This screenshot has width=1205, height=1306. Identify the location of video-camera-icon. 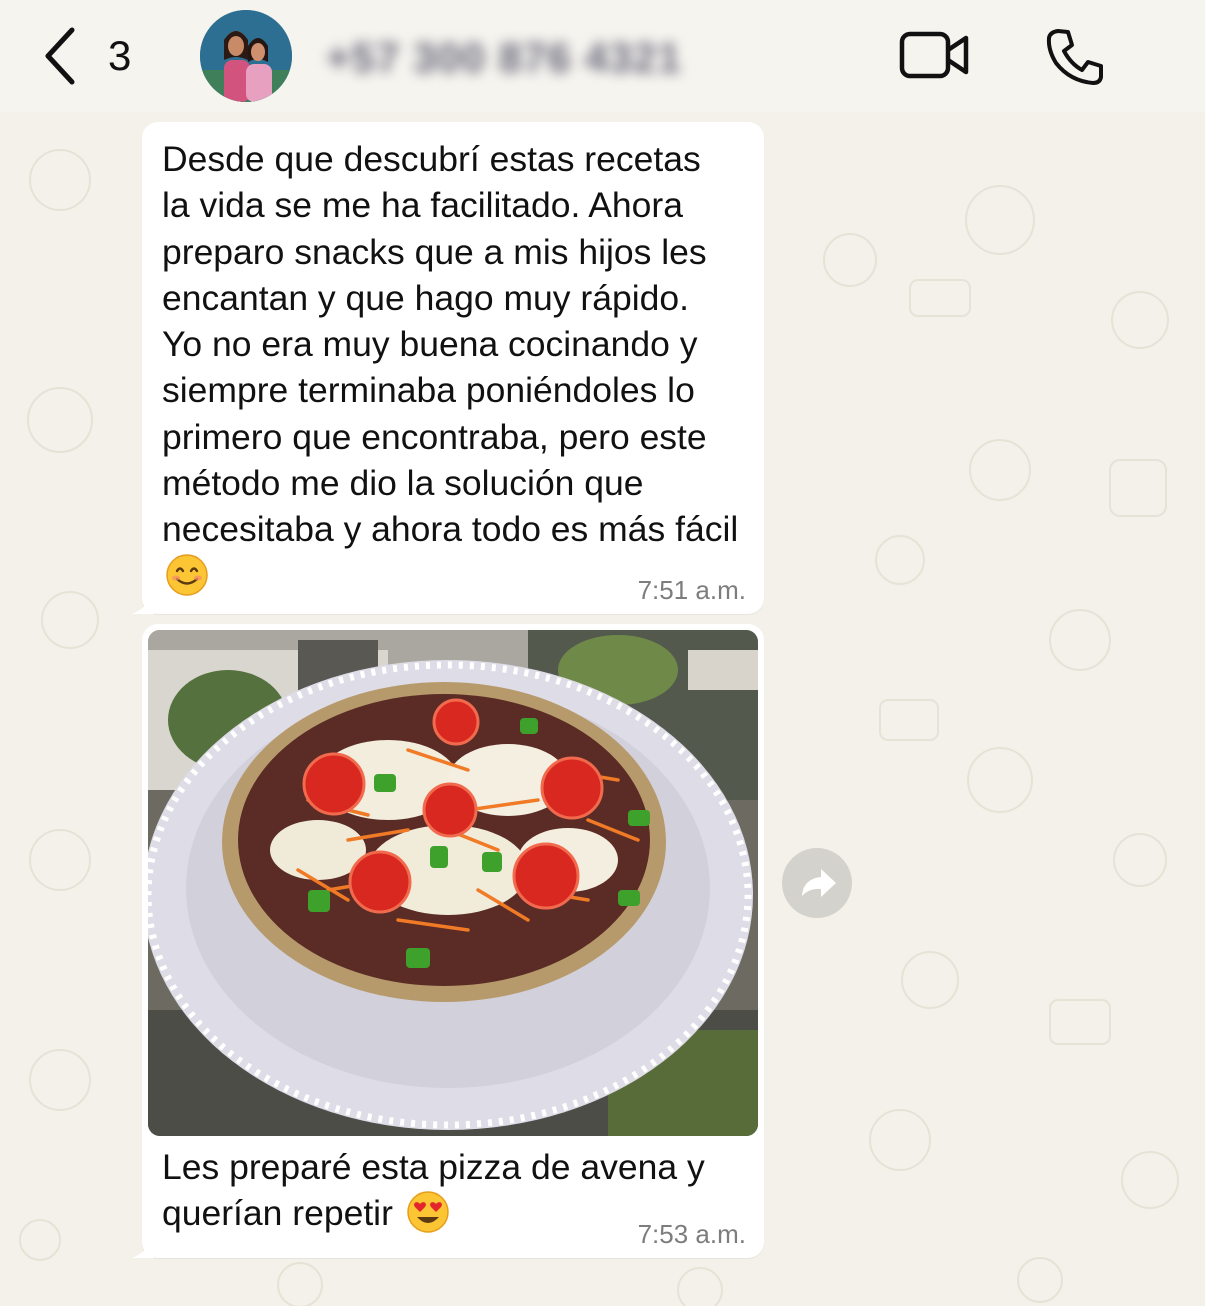
(934, 55).